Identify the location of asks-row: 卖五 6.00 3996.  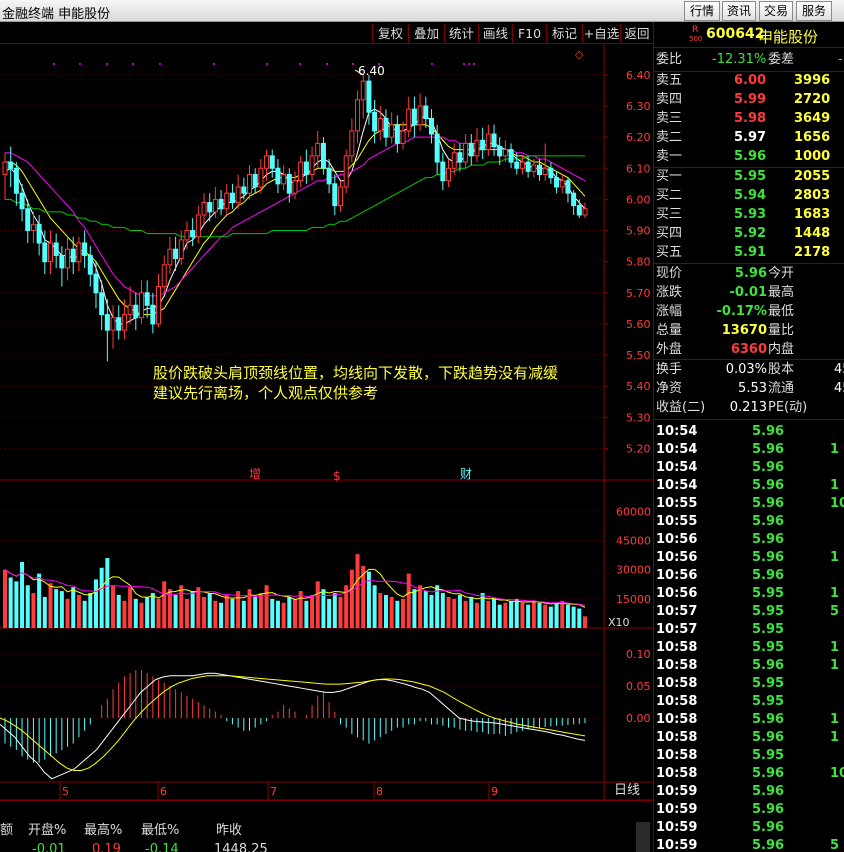
(749, 81).